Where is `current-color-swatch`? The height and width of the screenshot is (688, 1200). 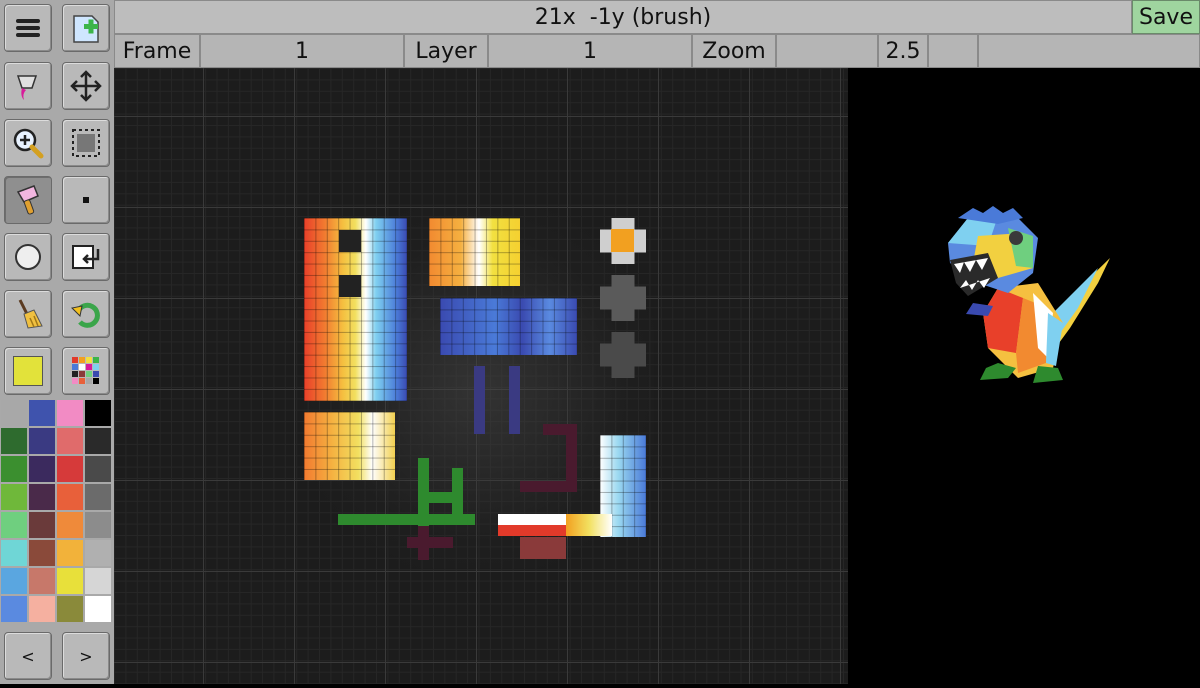 current-color-swatch is located at coordinates (28, 371).